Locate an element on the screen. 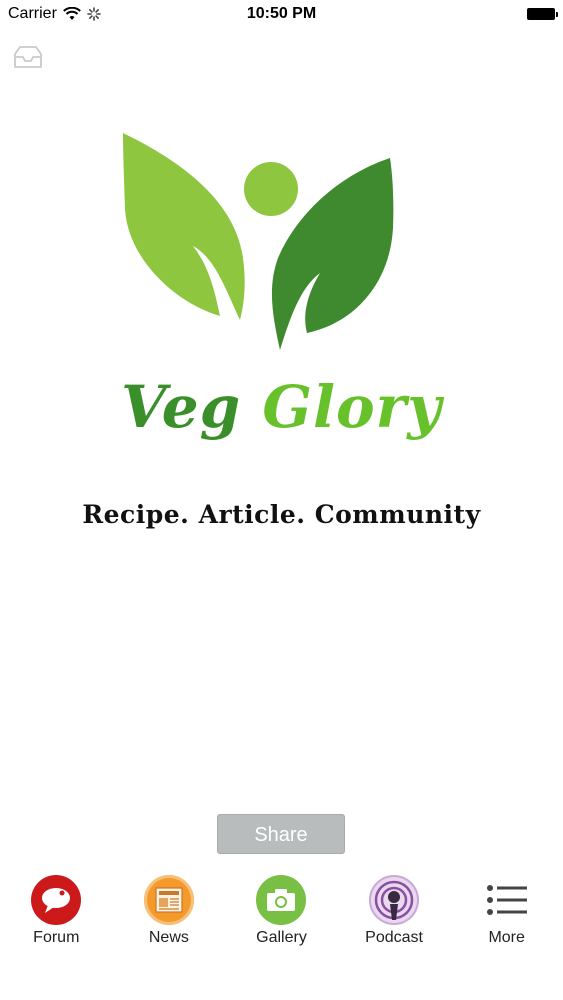 Image resolution: width=563 pixels, height=1000 pixels. news-icon is located at coordinates (168, 900).